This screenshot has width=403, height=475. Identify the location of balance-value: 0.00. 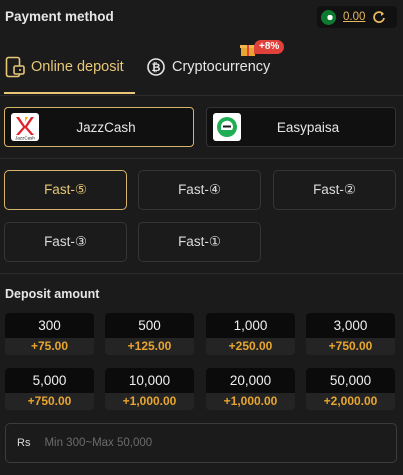
(354, 17).